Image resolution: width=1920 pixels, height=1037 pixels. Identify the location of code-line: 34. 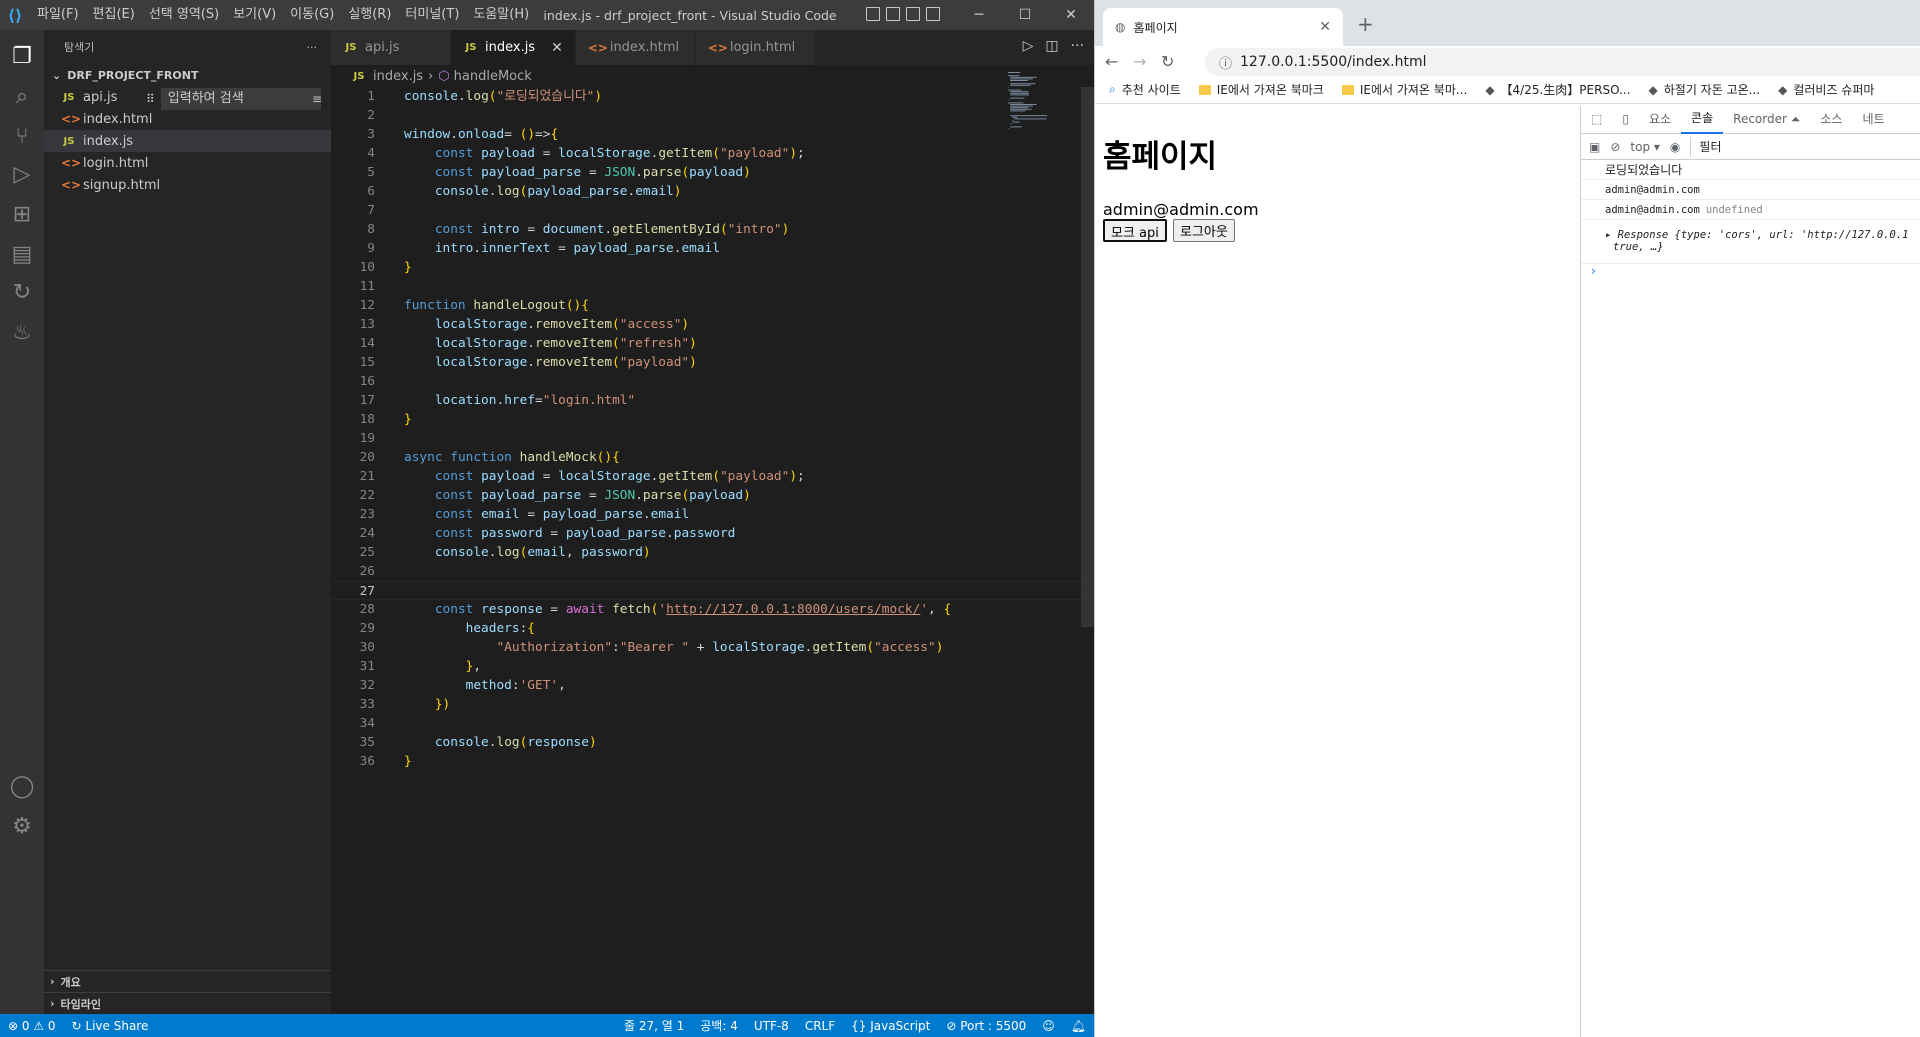
(706, 723).